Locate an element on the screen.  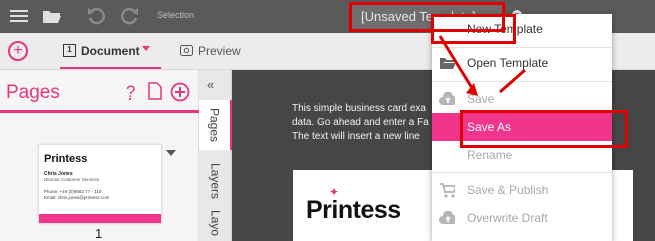
annotation-arrows is located at coordinates (482, 65).